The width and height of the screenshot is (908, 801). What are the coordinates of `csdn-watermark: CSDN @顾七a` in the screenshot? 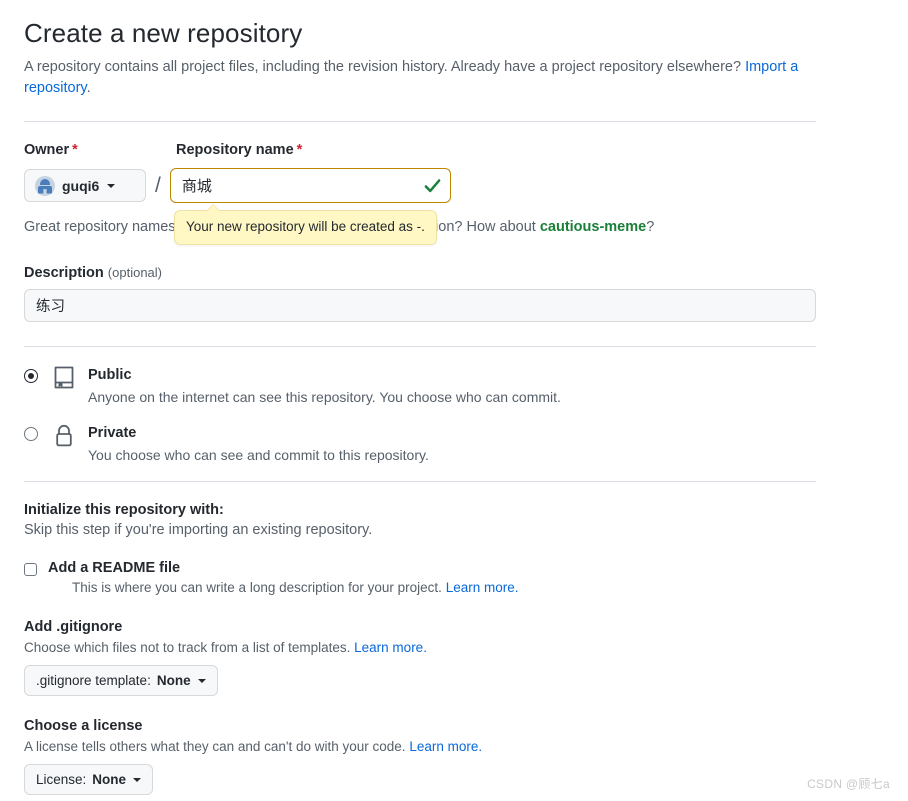 It's located at (848, 784).